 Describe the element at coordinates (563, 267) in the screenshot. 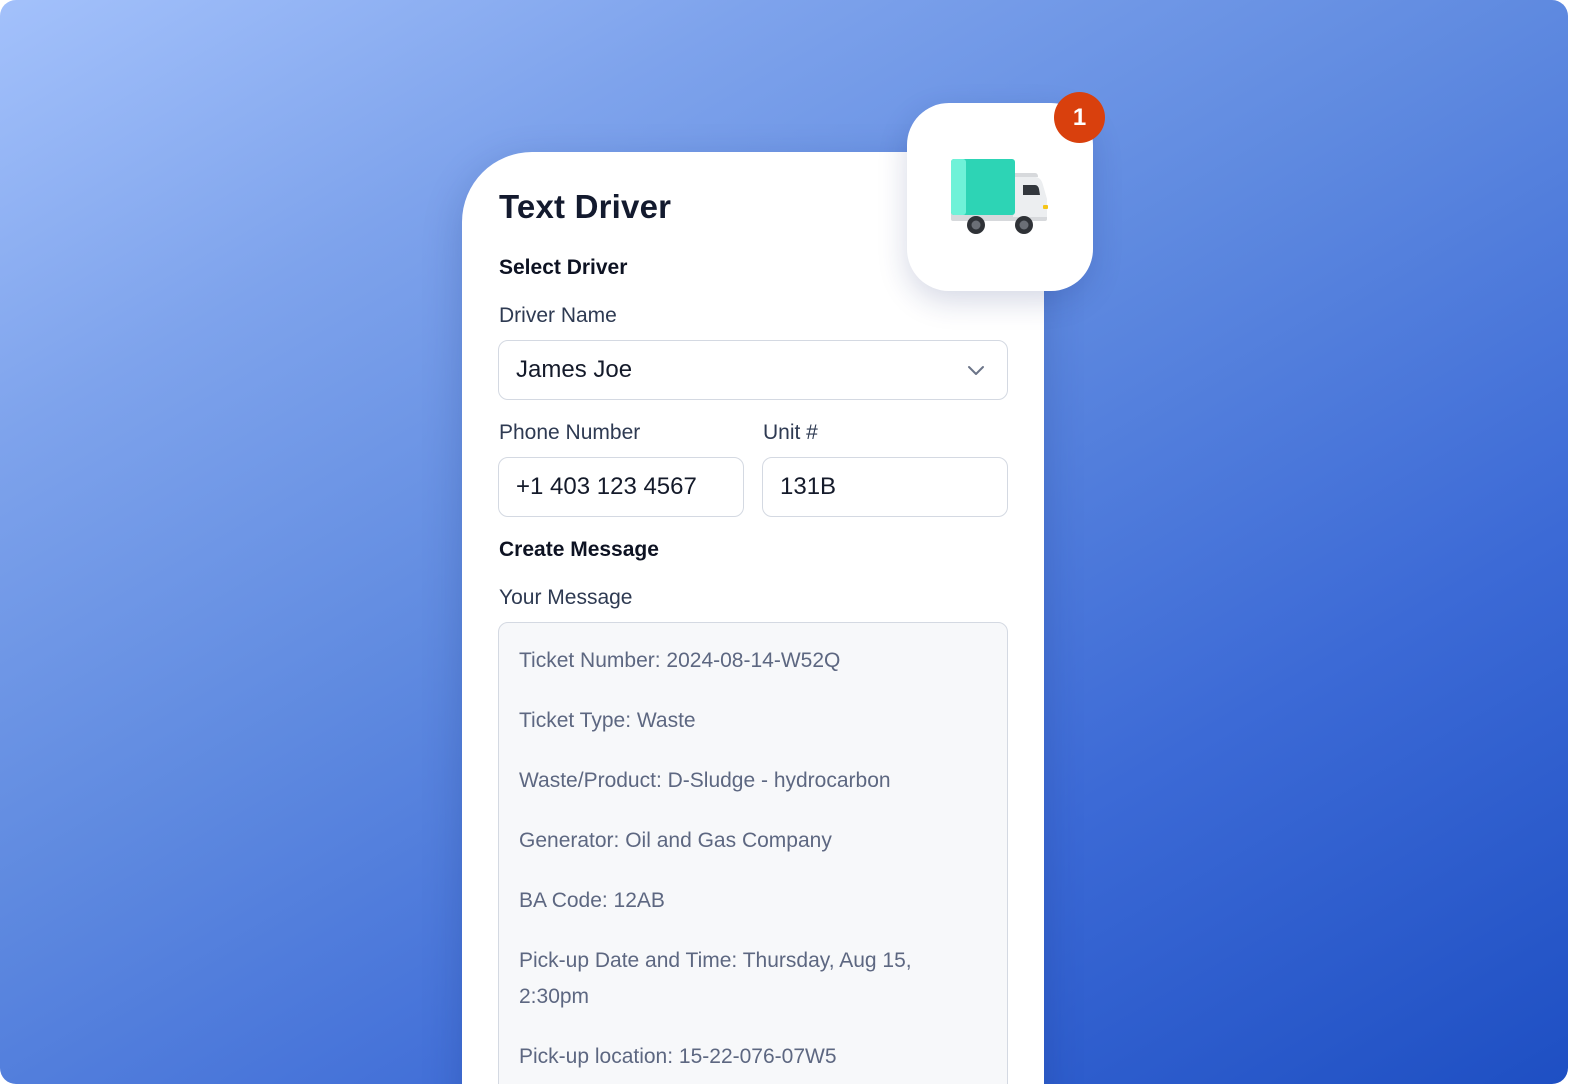

I see `select-driver-heading: Select Driver` at that location.